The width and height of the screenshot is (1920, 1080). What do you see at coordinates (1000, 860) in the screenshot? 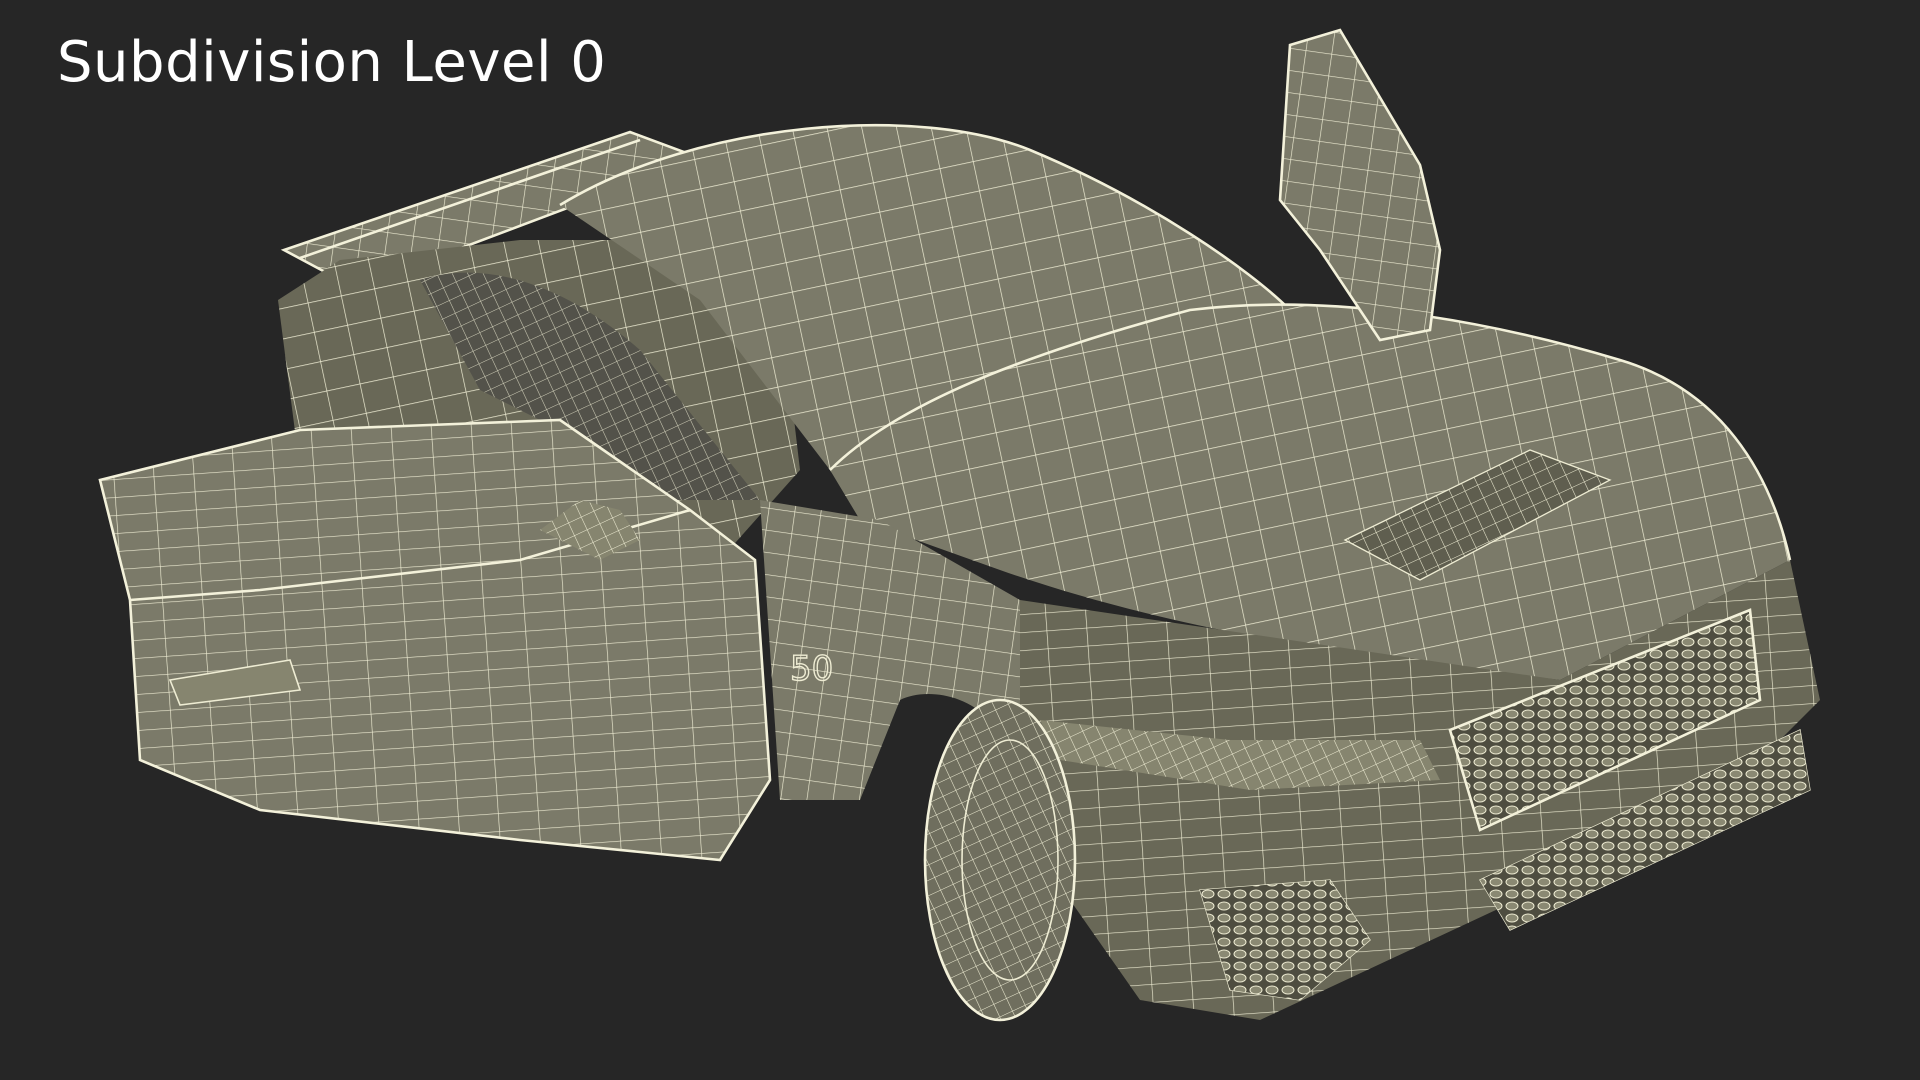
I see `front-wheel` at bounding box center [1000, 860].